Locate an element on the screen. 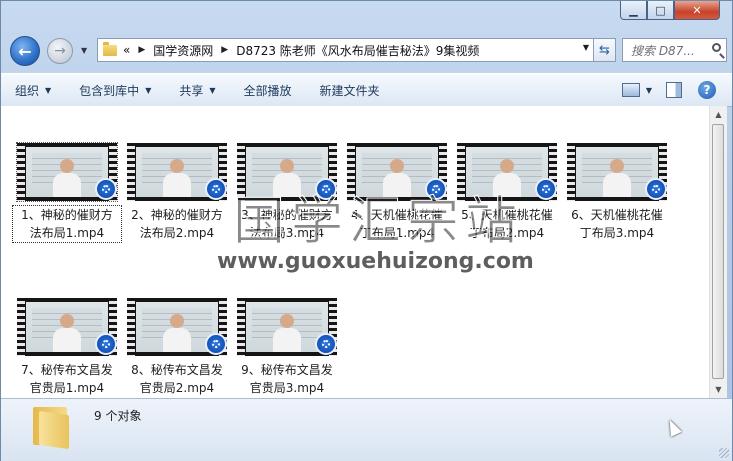  file-item: 8、秘传布文昌发 官贵局2.mp4 is located at coordinates (177, 347).